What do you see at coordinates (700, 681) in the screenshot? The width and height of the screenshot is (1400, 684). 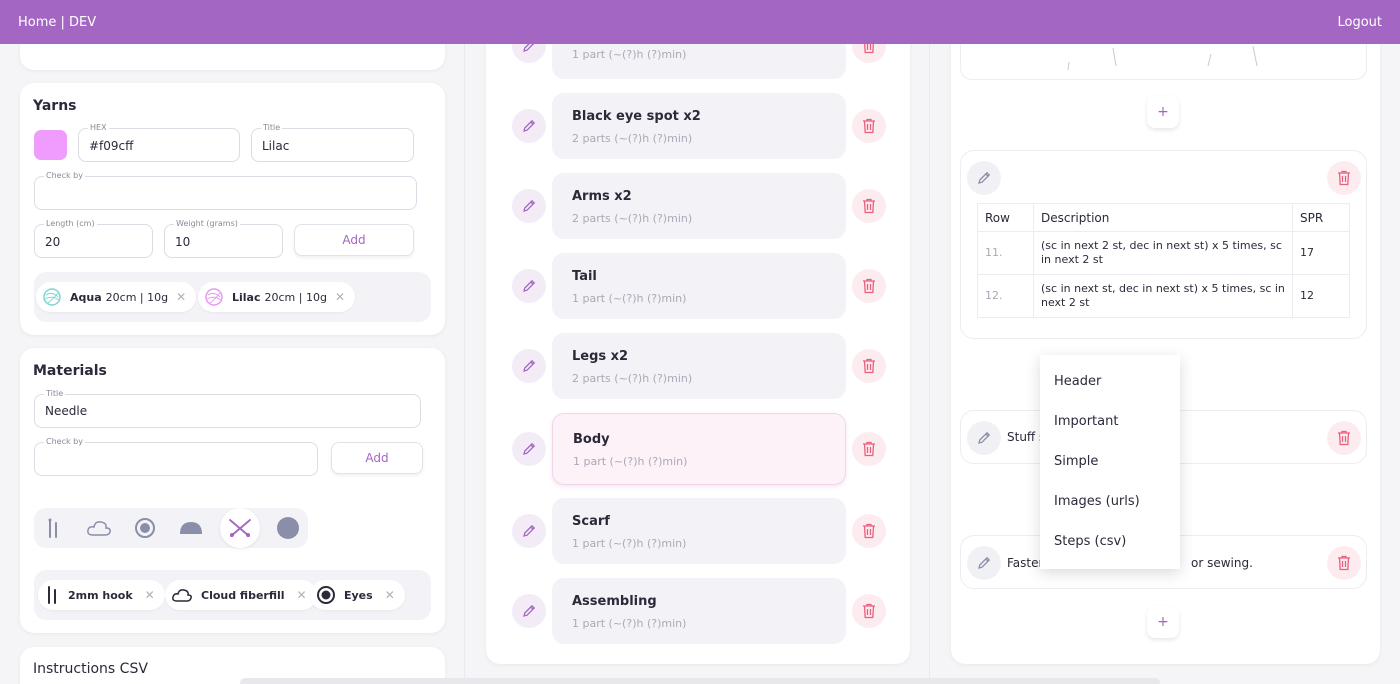 I see `bottom-scrollbar` at bounding box center [700, 681].